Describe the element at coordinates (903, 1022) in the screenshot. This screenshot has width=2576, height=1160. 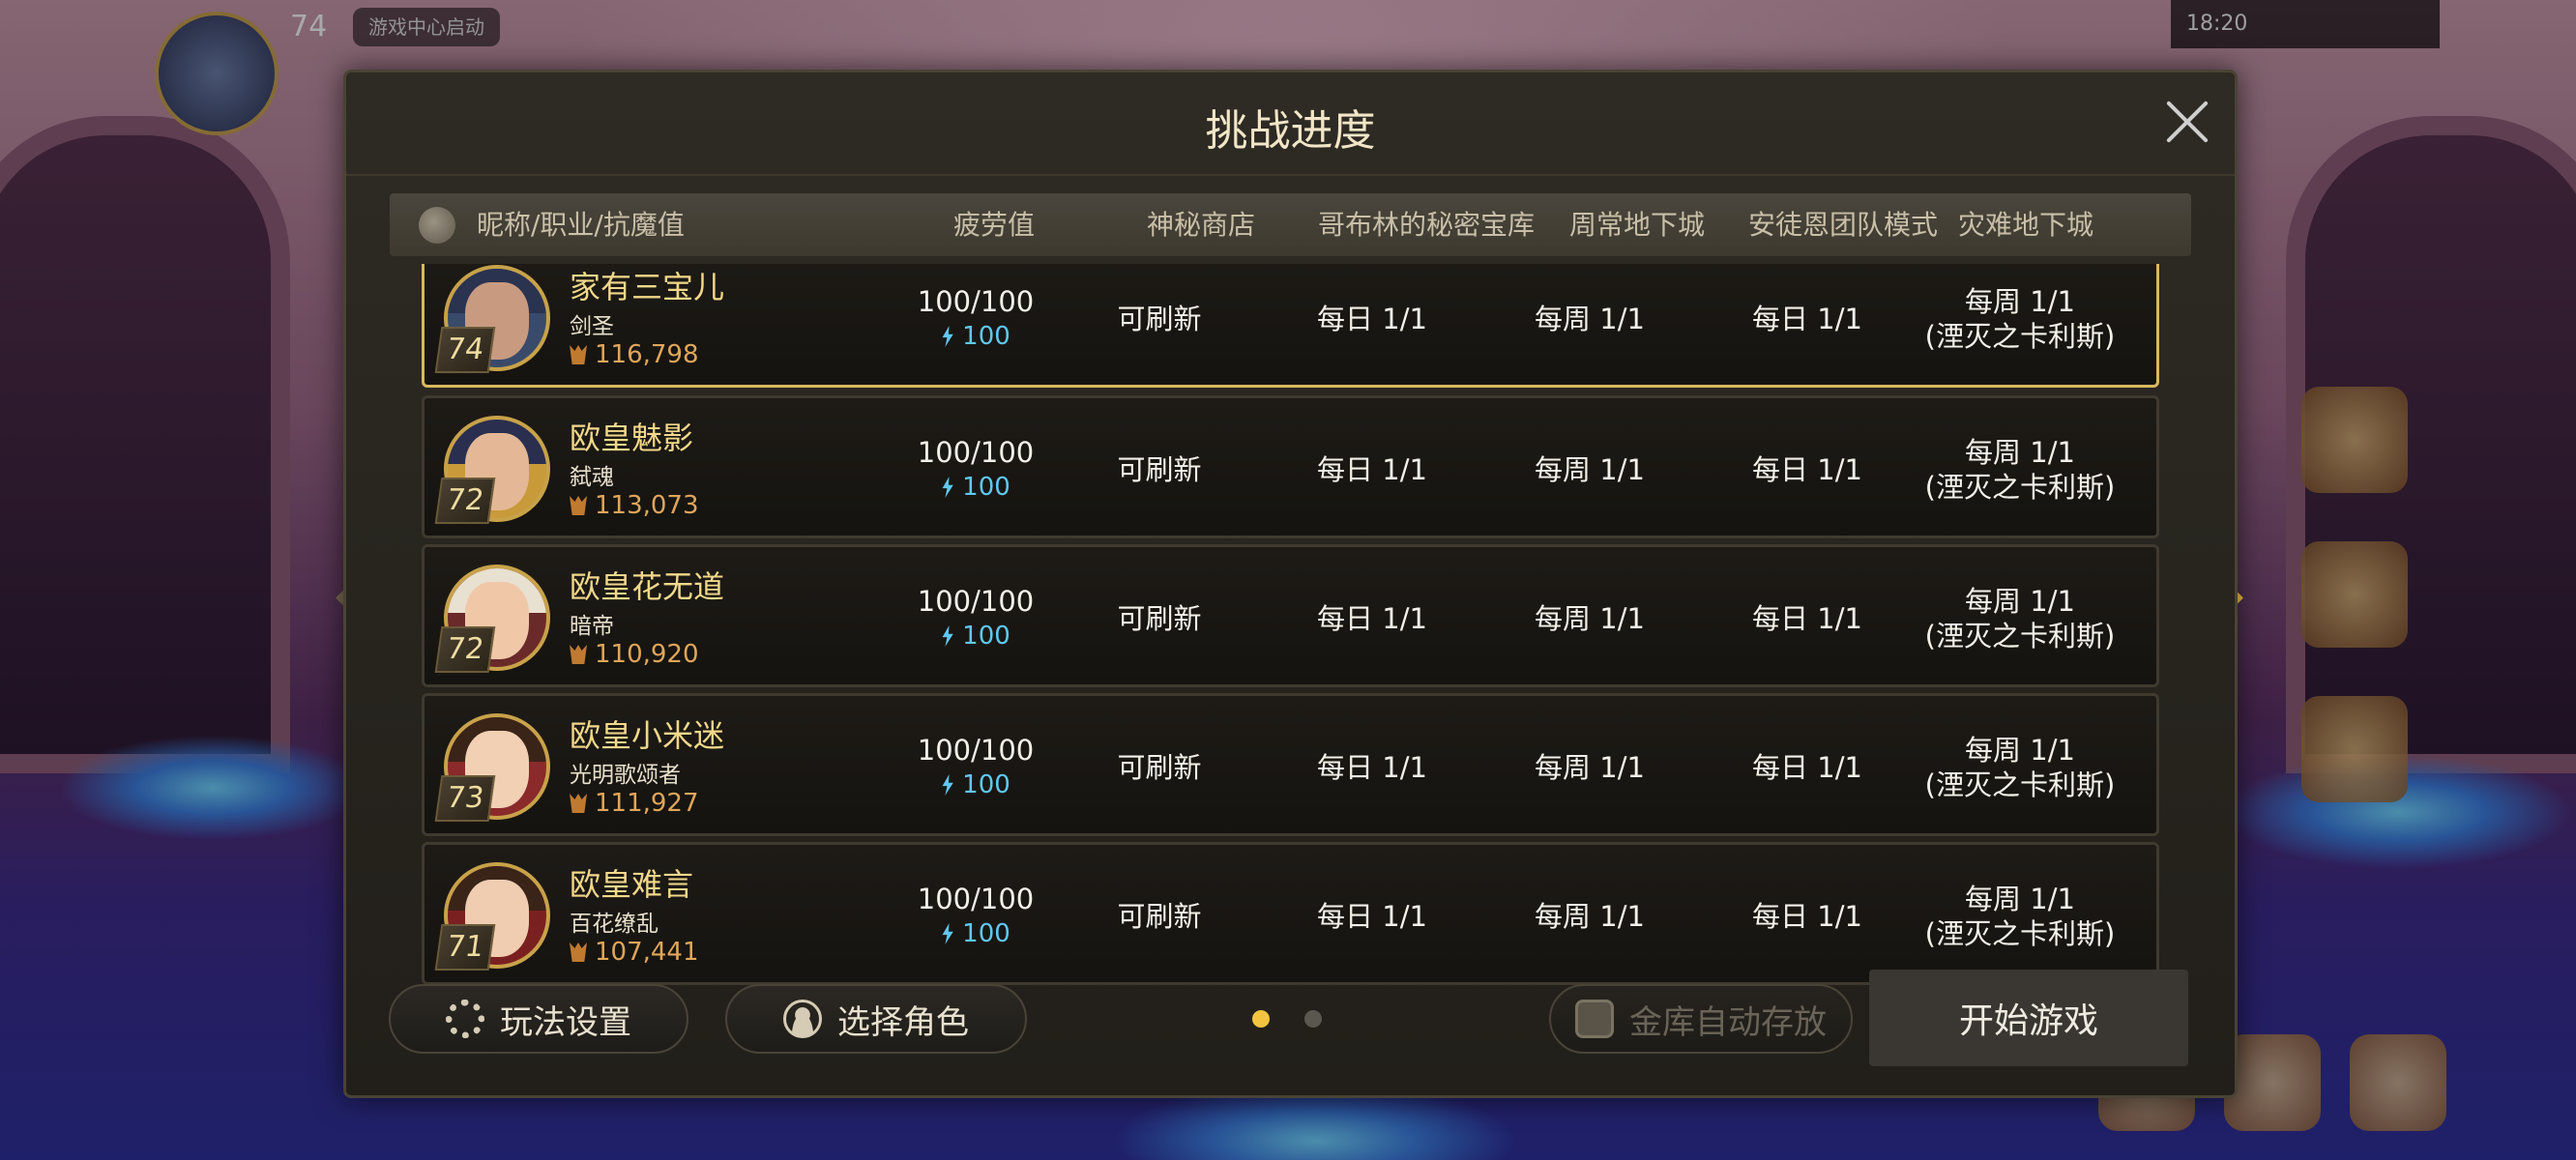
I see `select-character-label: 选择角色` at that location.